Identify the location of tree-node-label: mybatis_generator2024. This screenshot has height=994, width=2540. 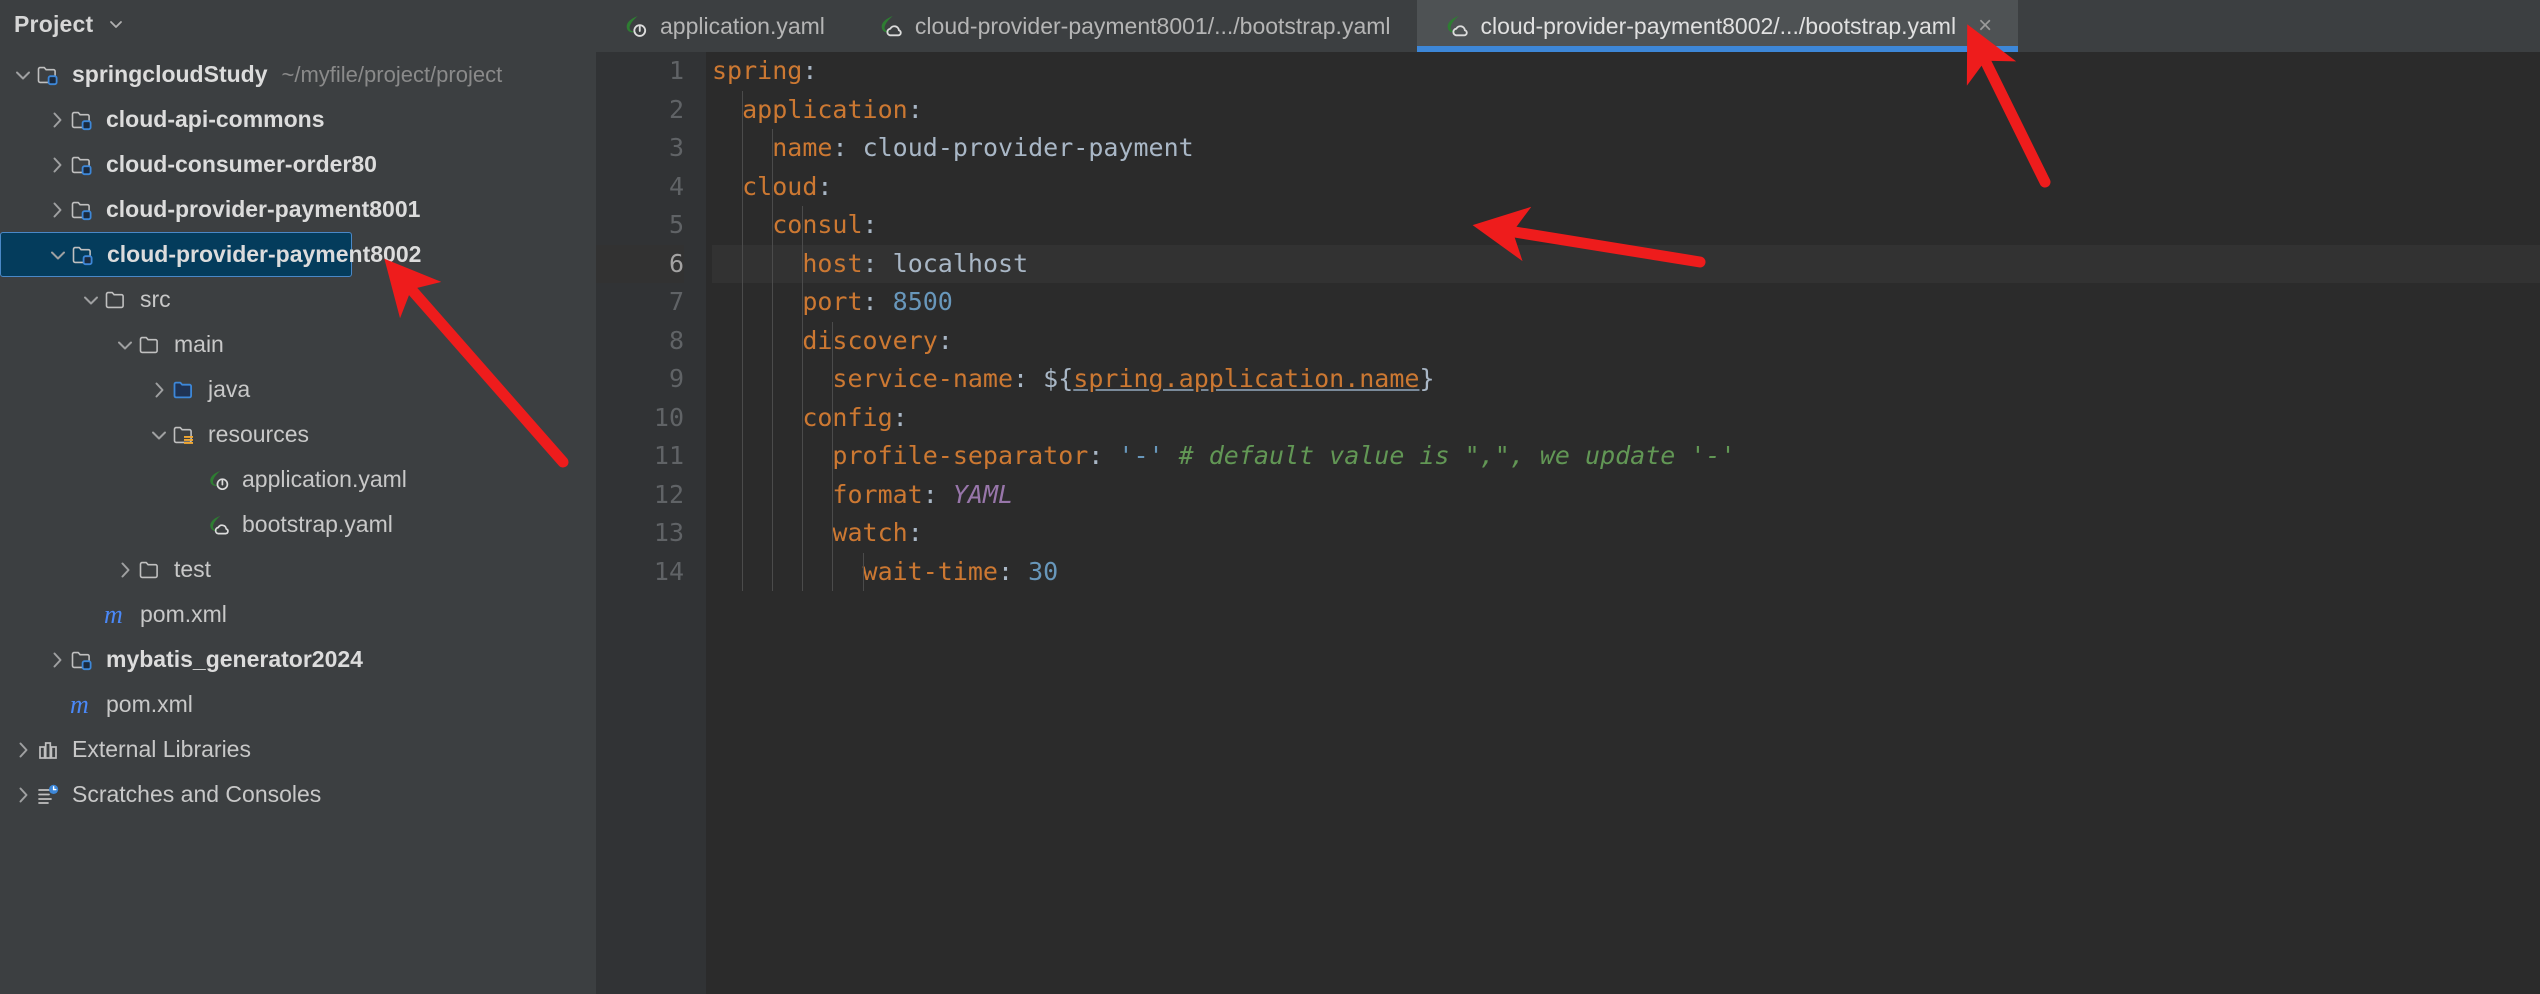
(234, 659).